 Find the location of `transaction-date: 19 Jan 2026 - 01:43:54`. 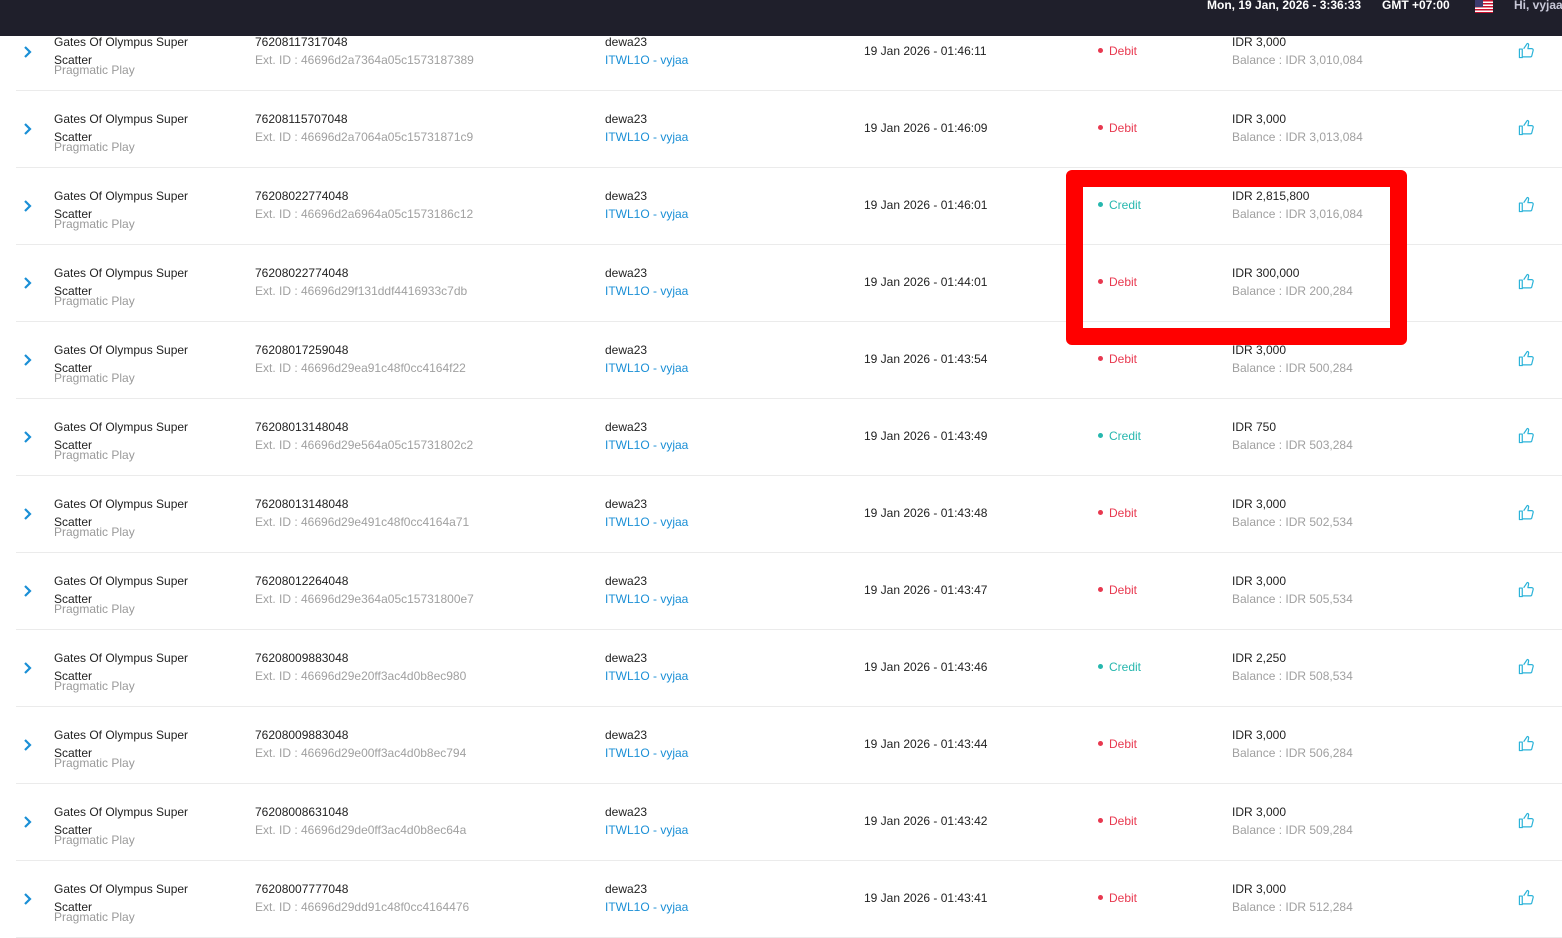

transaction-date: 19 Jan 2026 - 01:43:54 is located at coordinates (926, 359).